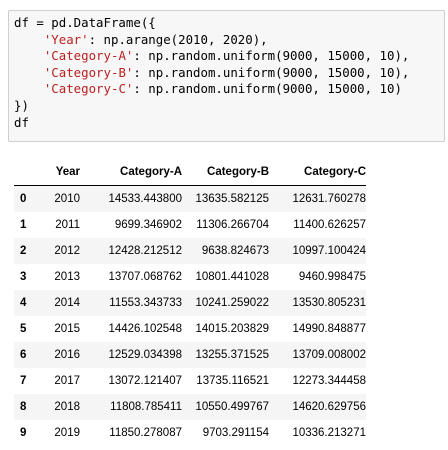 This screenshot has width=448, height=450. Describe the element at coordinates (67, 277) in the screenshot. I see `cell-year: 2013` at that location.